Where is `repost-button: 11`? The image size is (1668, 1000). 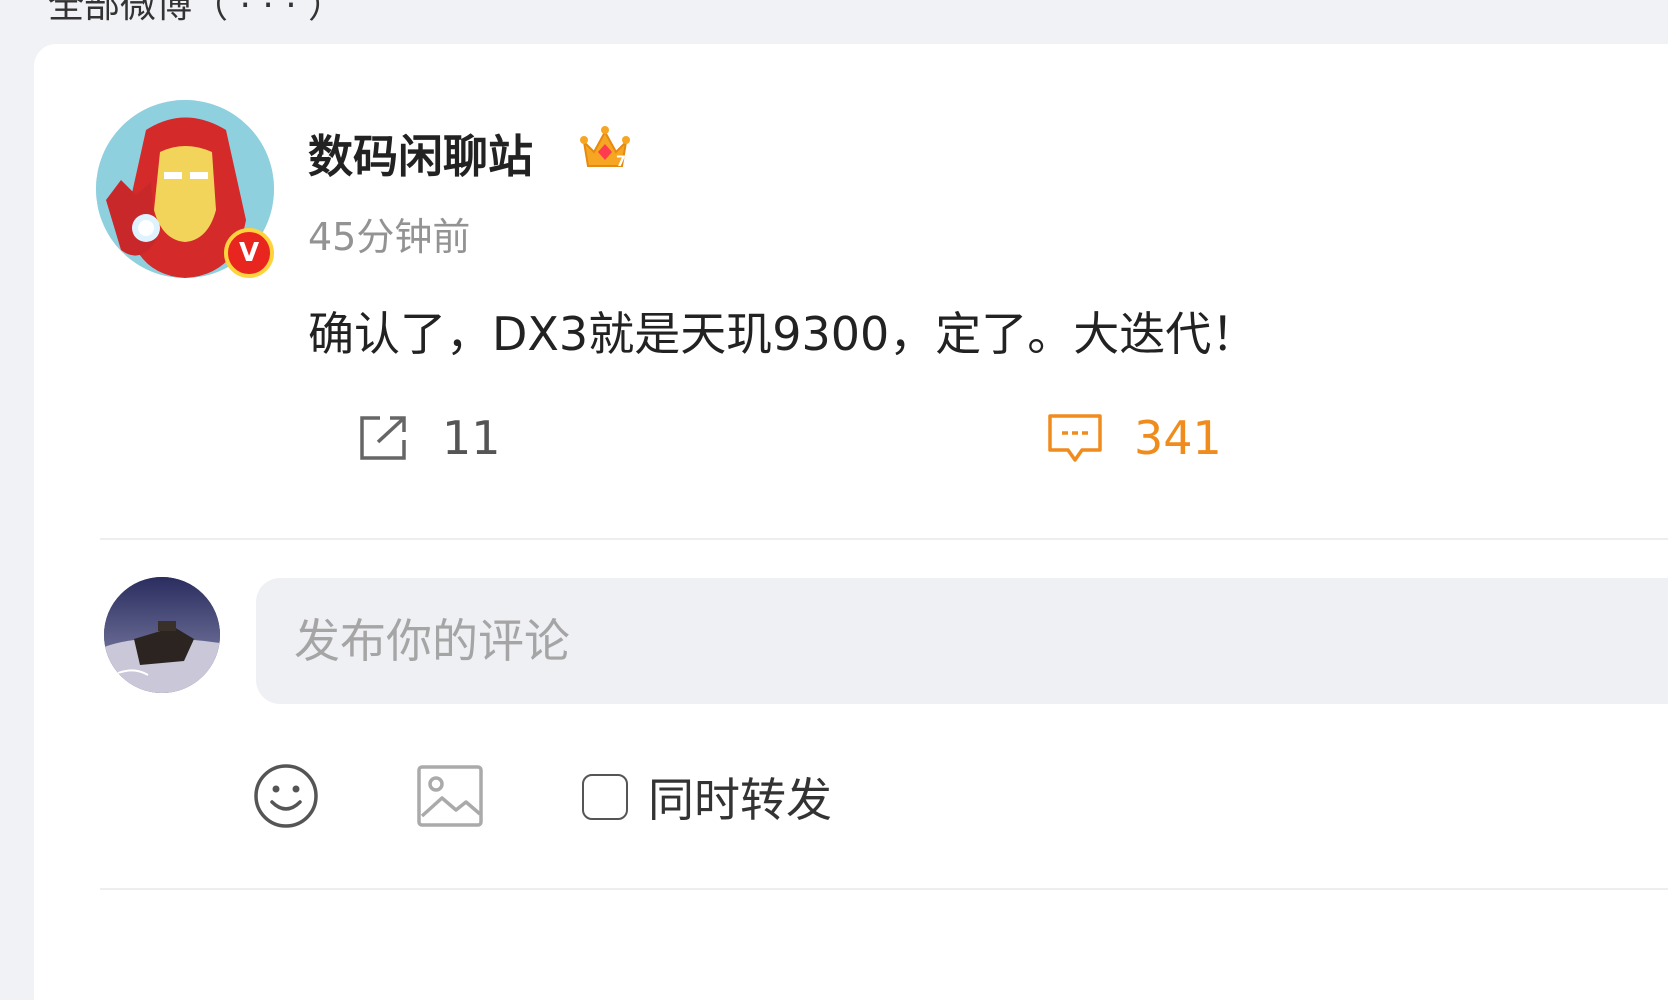
repost-button: 11 is located at coordinates (428, 438).